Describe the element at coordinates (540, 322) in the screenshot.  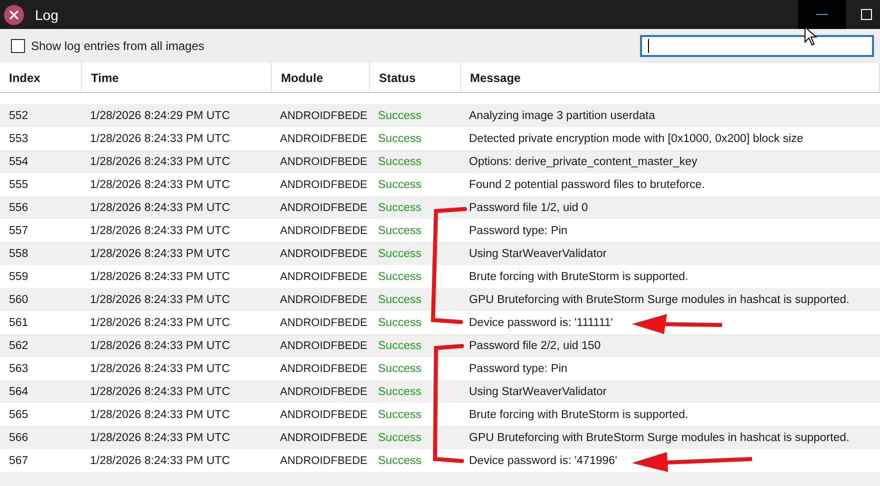
I see `table-cell-text: Device password is: '111111'` at that location.